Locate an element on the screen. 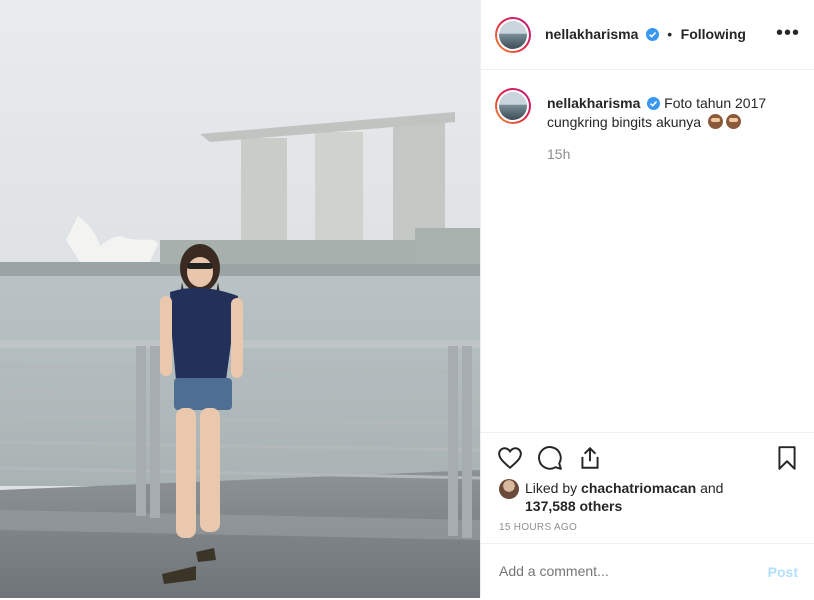  caption-time: 15h is located at coordinates (558, 154).